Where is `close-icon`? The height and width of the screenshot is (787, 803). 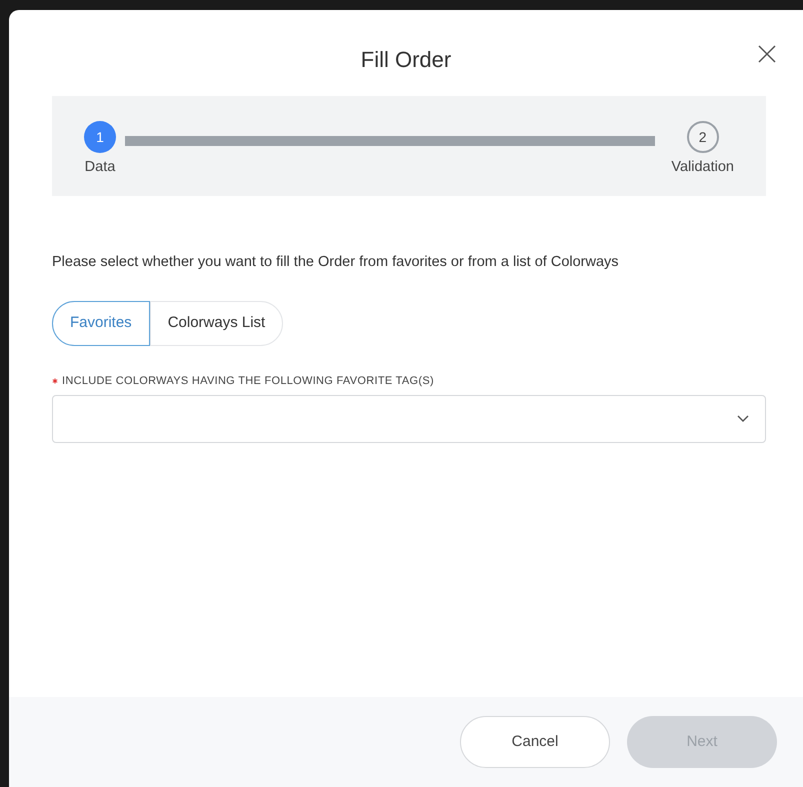 close-icon is located at coordinates (767, 54).